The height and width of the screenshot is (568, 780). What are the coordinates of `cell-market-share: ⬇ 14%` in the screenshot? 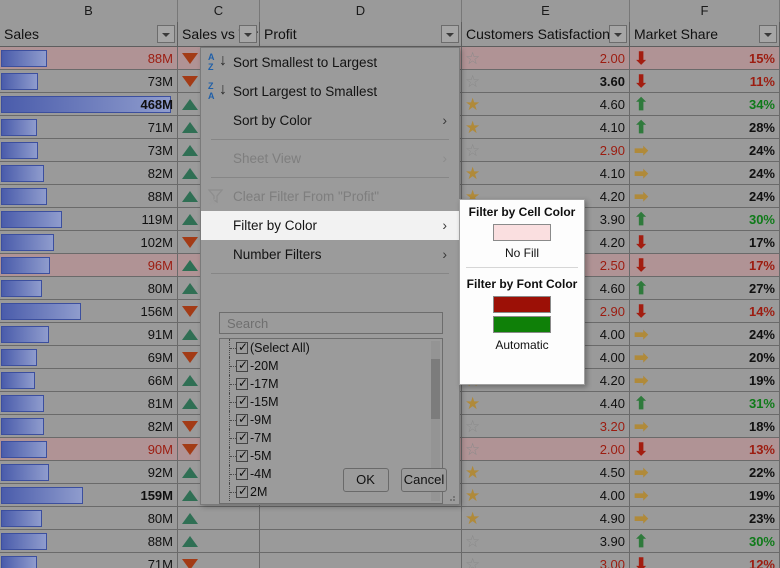 It's located at (705, 311).